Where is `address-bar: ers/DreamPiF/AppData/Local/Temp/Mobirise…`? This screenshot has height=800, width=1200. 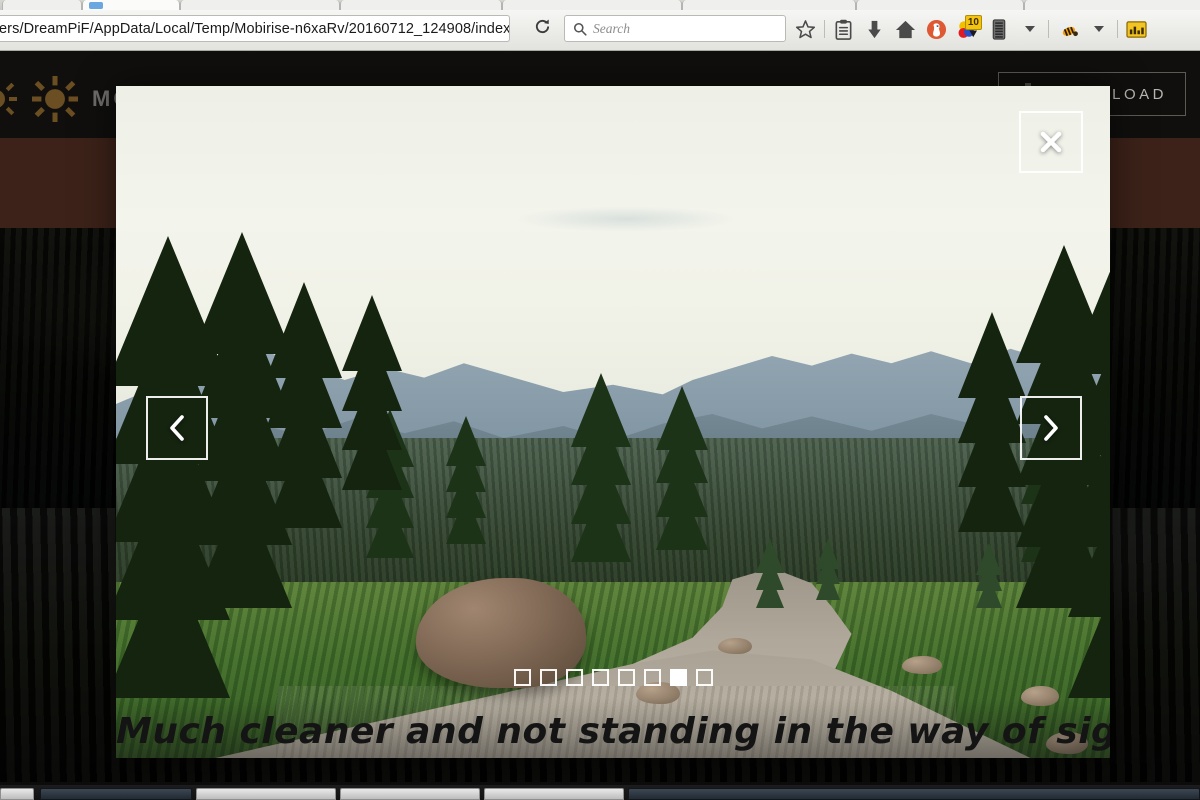
address-bar: ers/DreamPiF/AppData/Local/Temp/Mobirise… is located at coordinates (255, 28).